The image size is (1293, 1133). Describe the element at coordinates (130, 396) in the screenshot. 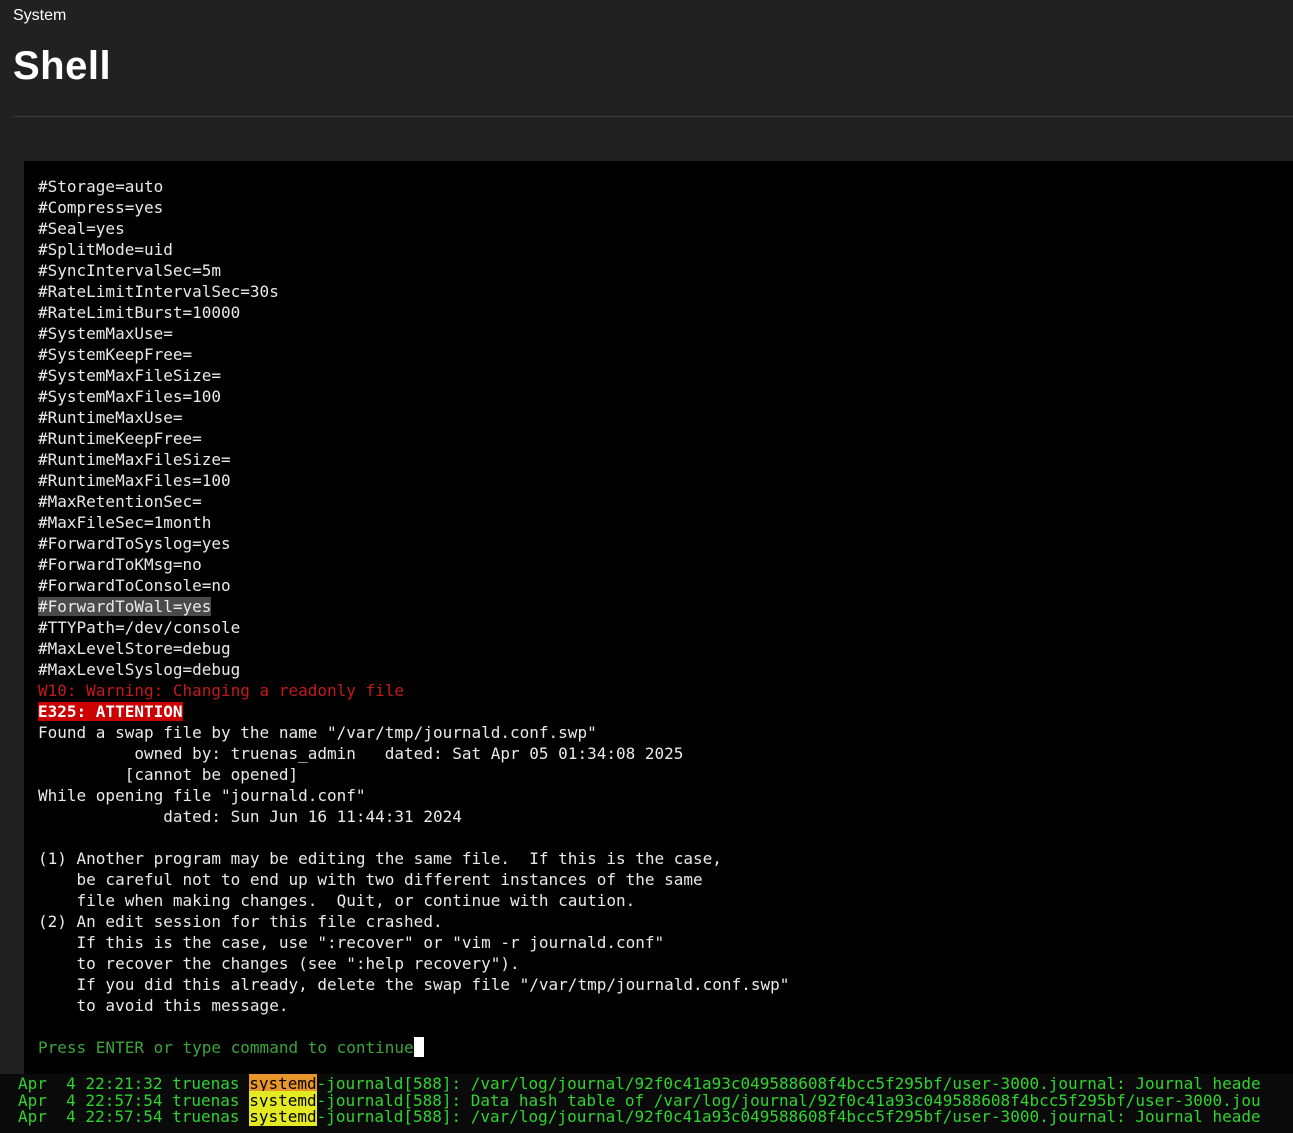

I see `terminal-line-text: #SystemMaxFiles=100` at that location.